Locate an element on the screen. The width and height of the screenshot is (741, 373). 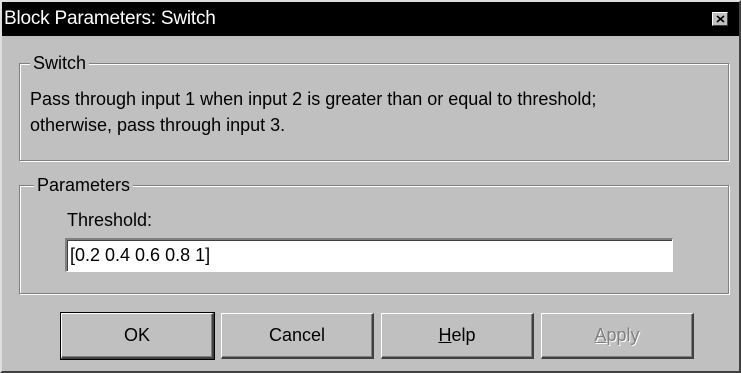
title-bar: Block Parameters: Switch is located at coordinates (370, 19).